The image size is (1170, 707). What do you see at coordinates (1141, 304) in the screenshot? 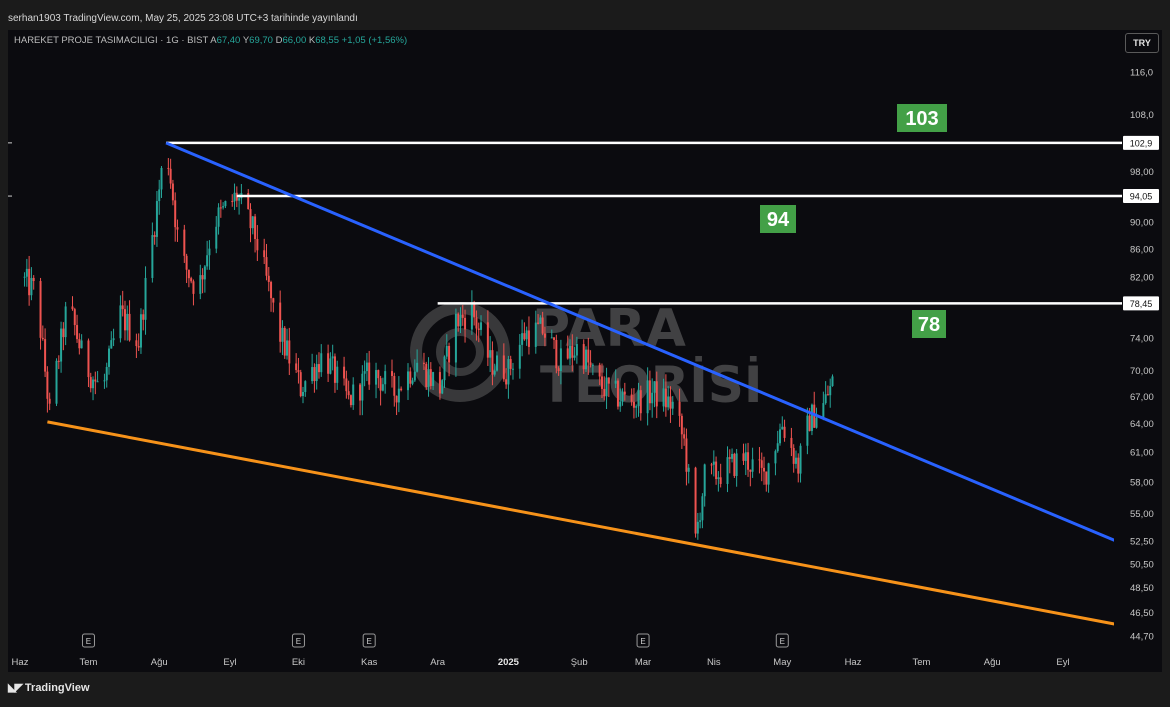
I see `level-price-tag-label: 78,45` at bounding box center [1141, 304].